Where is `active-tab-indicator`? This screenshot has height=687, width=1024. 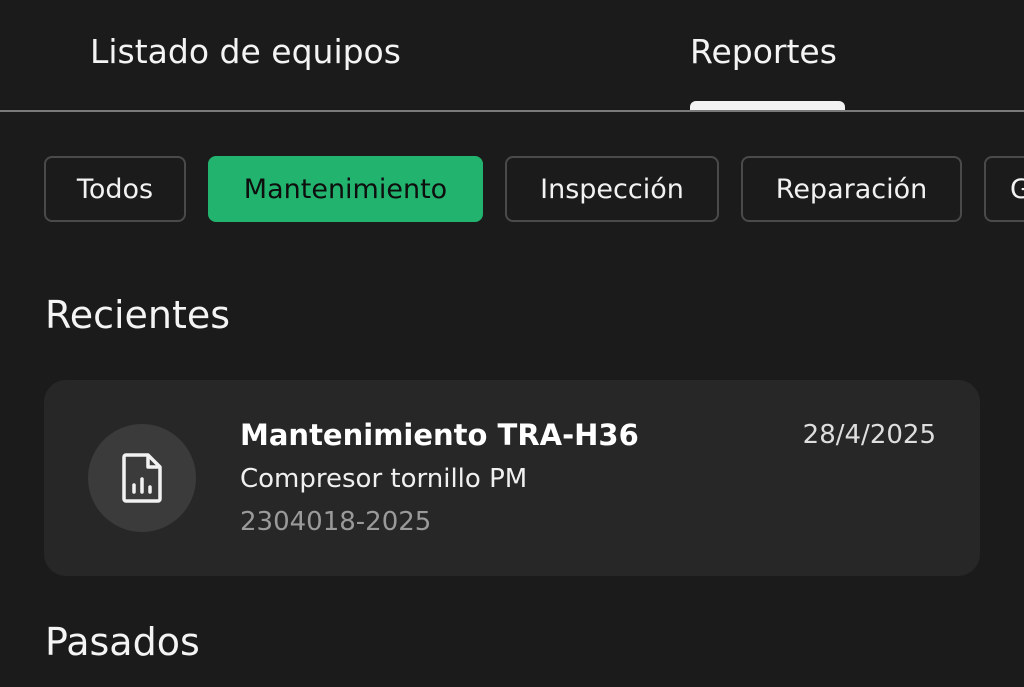
active-tab-indicator is located at coordinates (767, 105).